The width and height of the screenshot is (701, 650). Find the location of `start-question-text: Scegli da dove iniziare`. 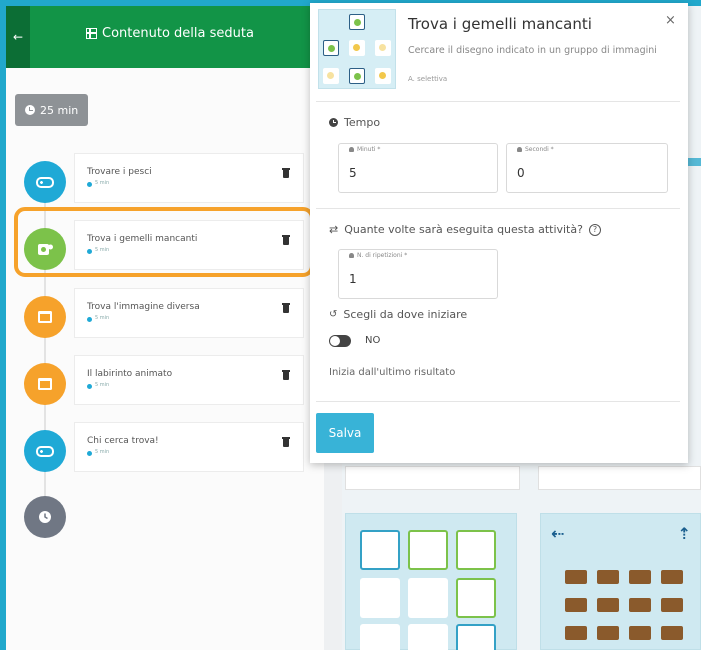

start-question-text: Scegli da dove iniziare is located at coordinates (405, 314).